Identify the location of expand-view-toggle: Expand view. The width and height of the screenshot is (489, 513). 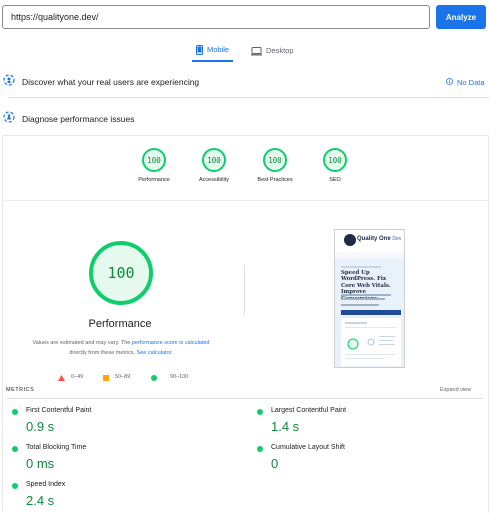
(455, 390).